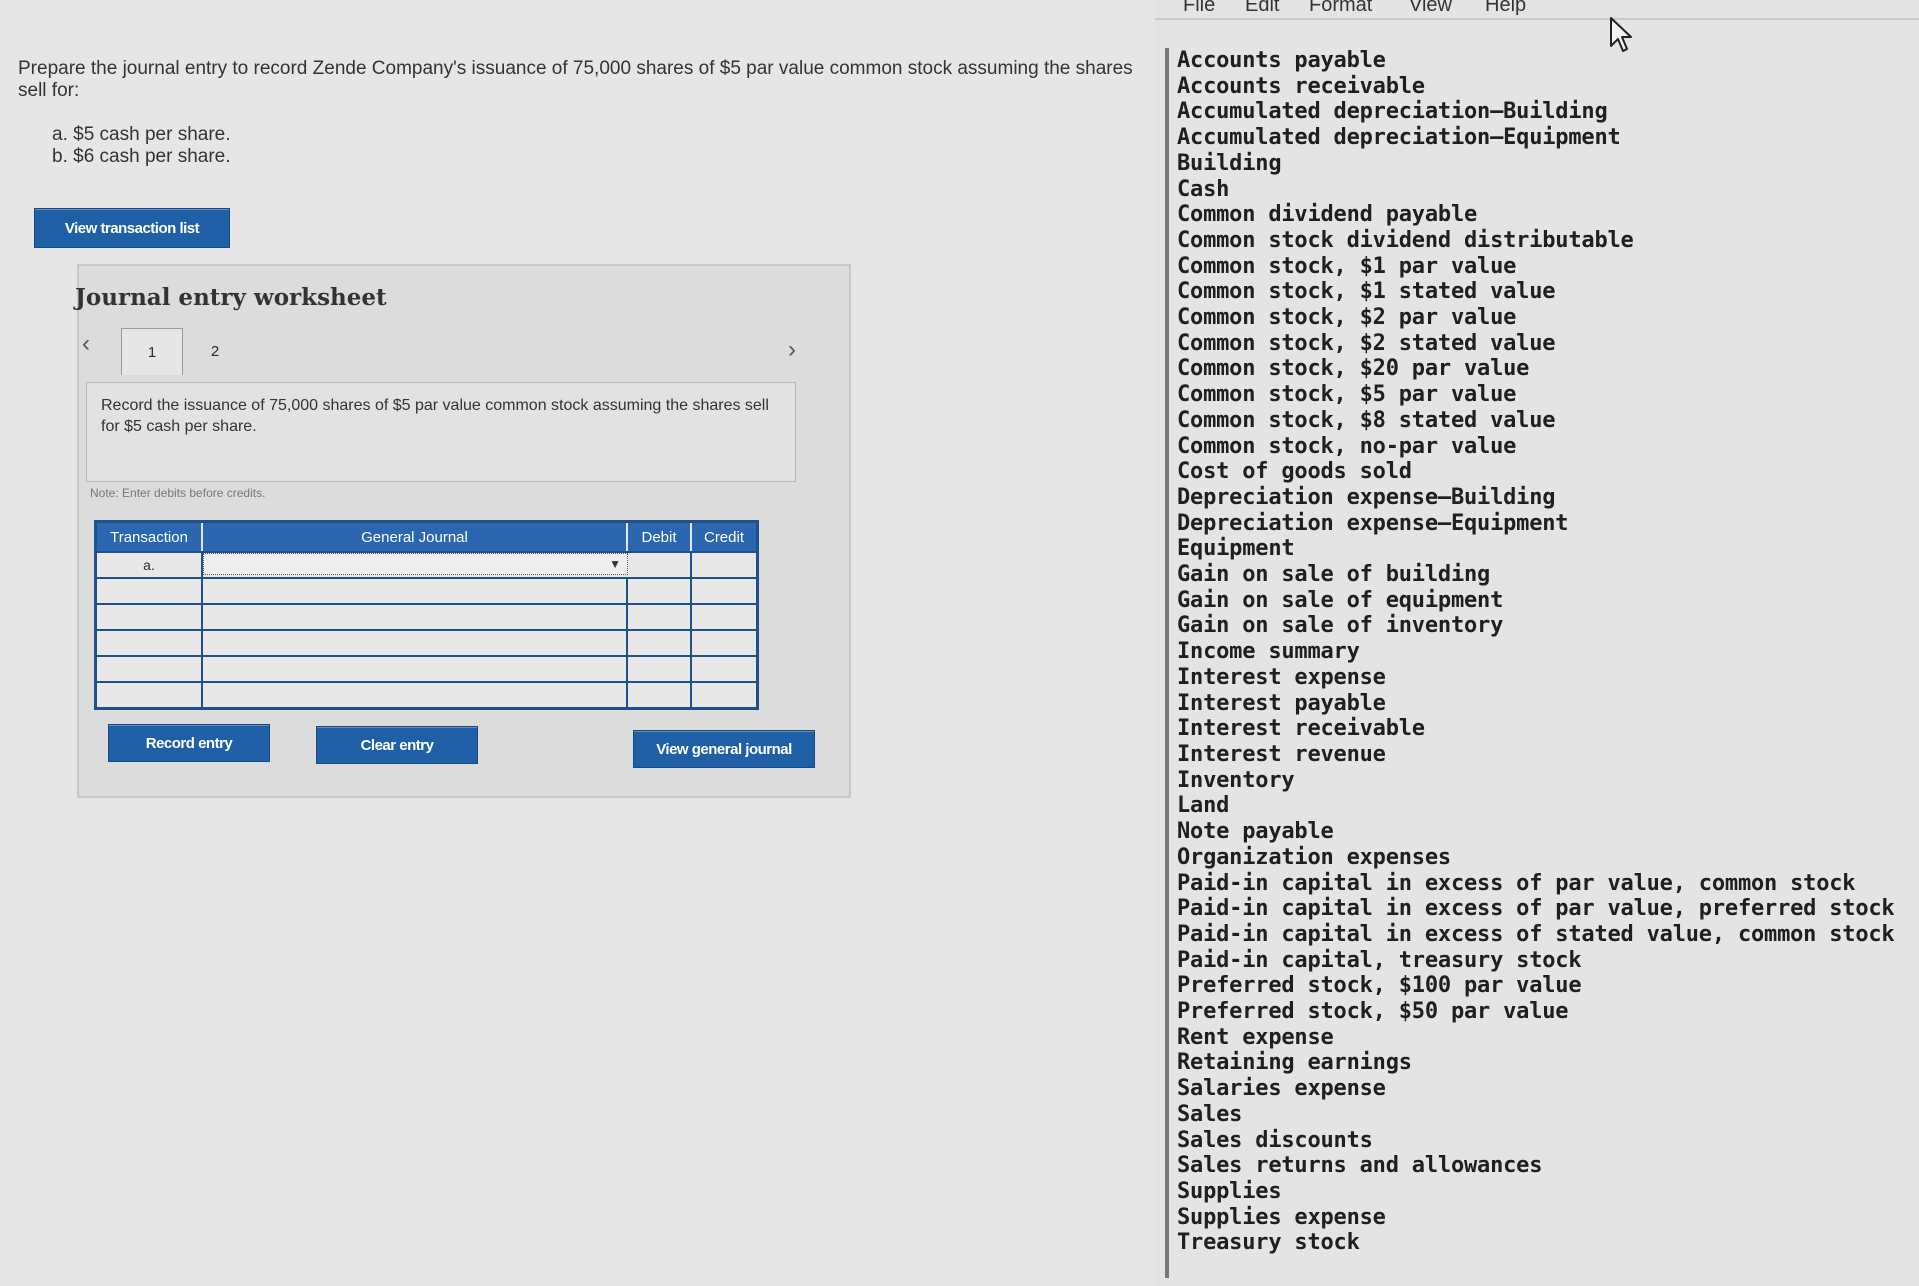 The image size is (1919, 1286). What do you see at coordinates (1229, 163) in the screenshot?
I see `list-item: Building` at bounding box center [1229, 163].